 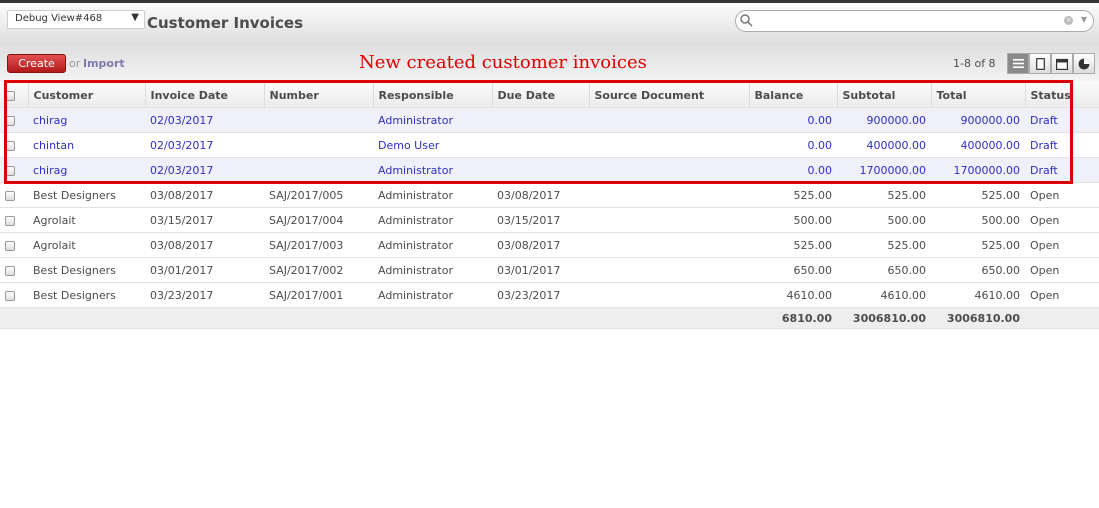 I want to click on pager-value: 1-8 of 8, so click(x=974, y=63).